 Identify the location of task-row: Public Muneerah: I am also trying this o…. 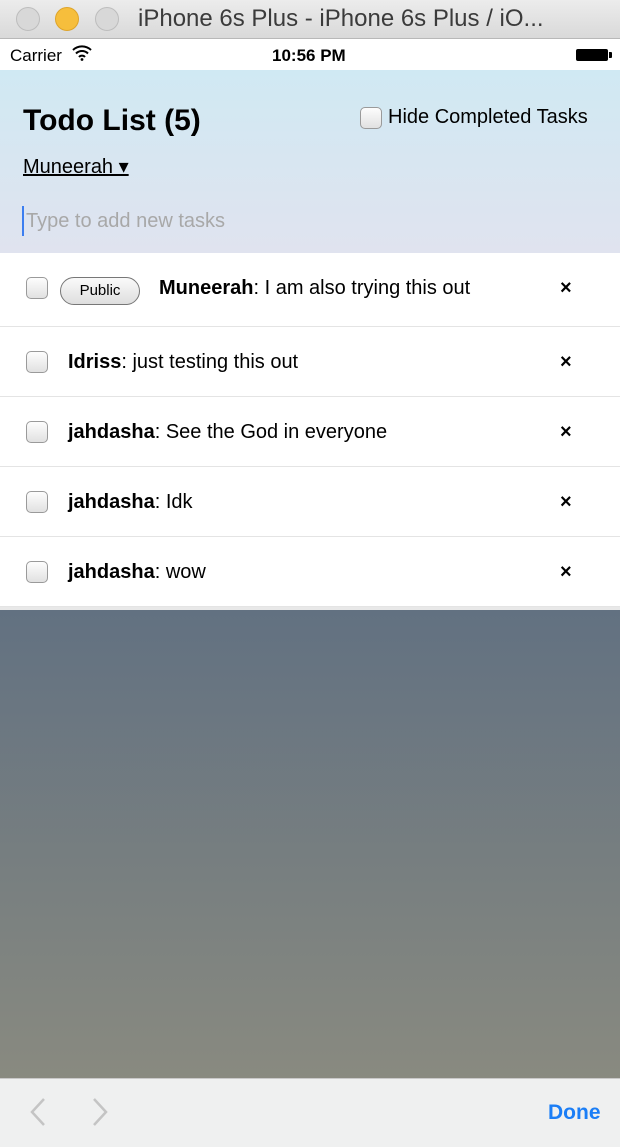
(310, 290).